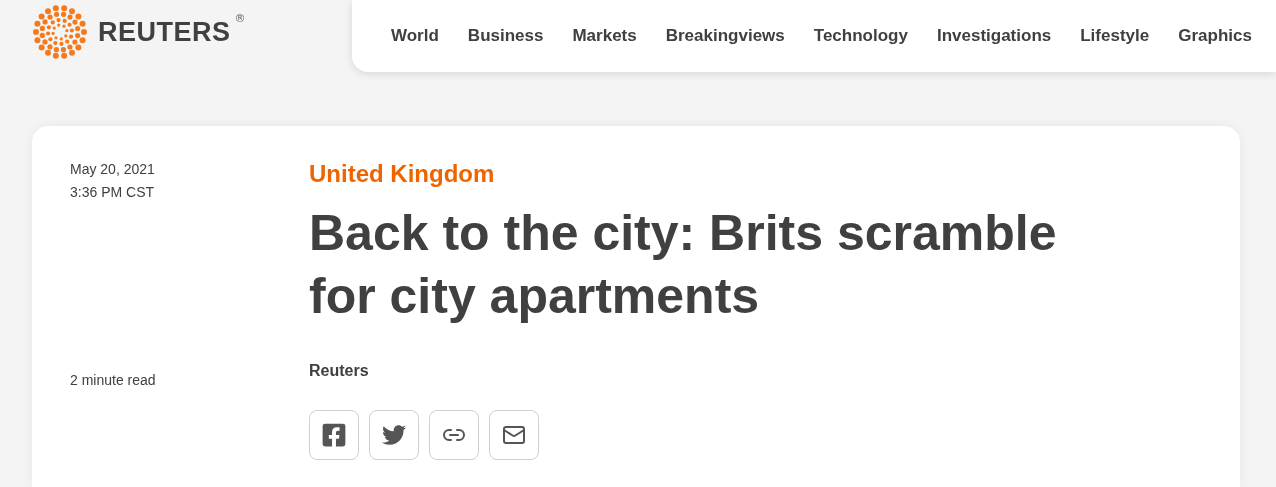 The image size is (1276, 487). I want to click on facebook-share-button, so click(334, 435).